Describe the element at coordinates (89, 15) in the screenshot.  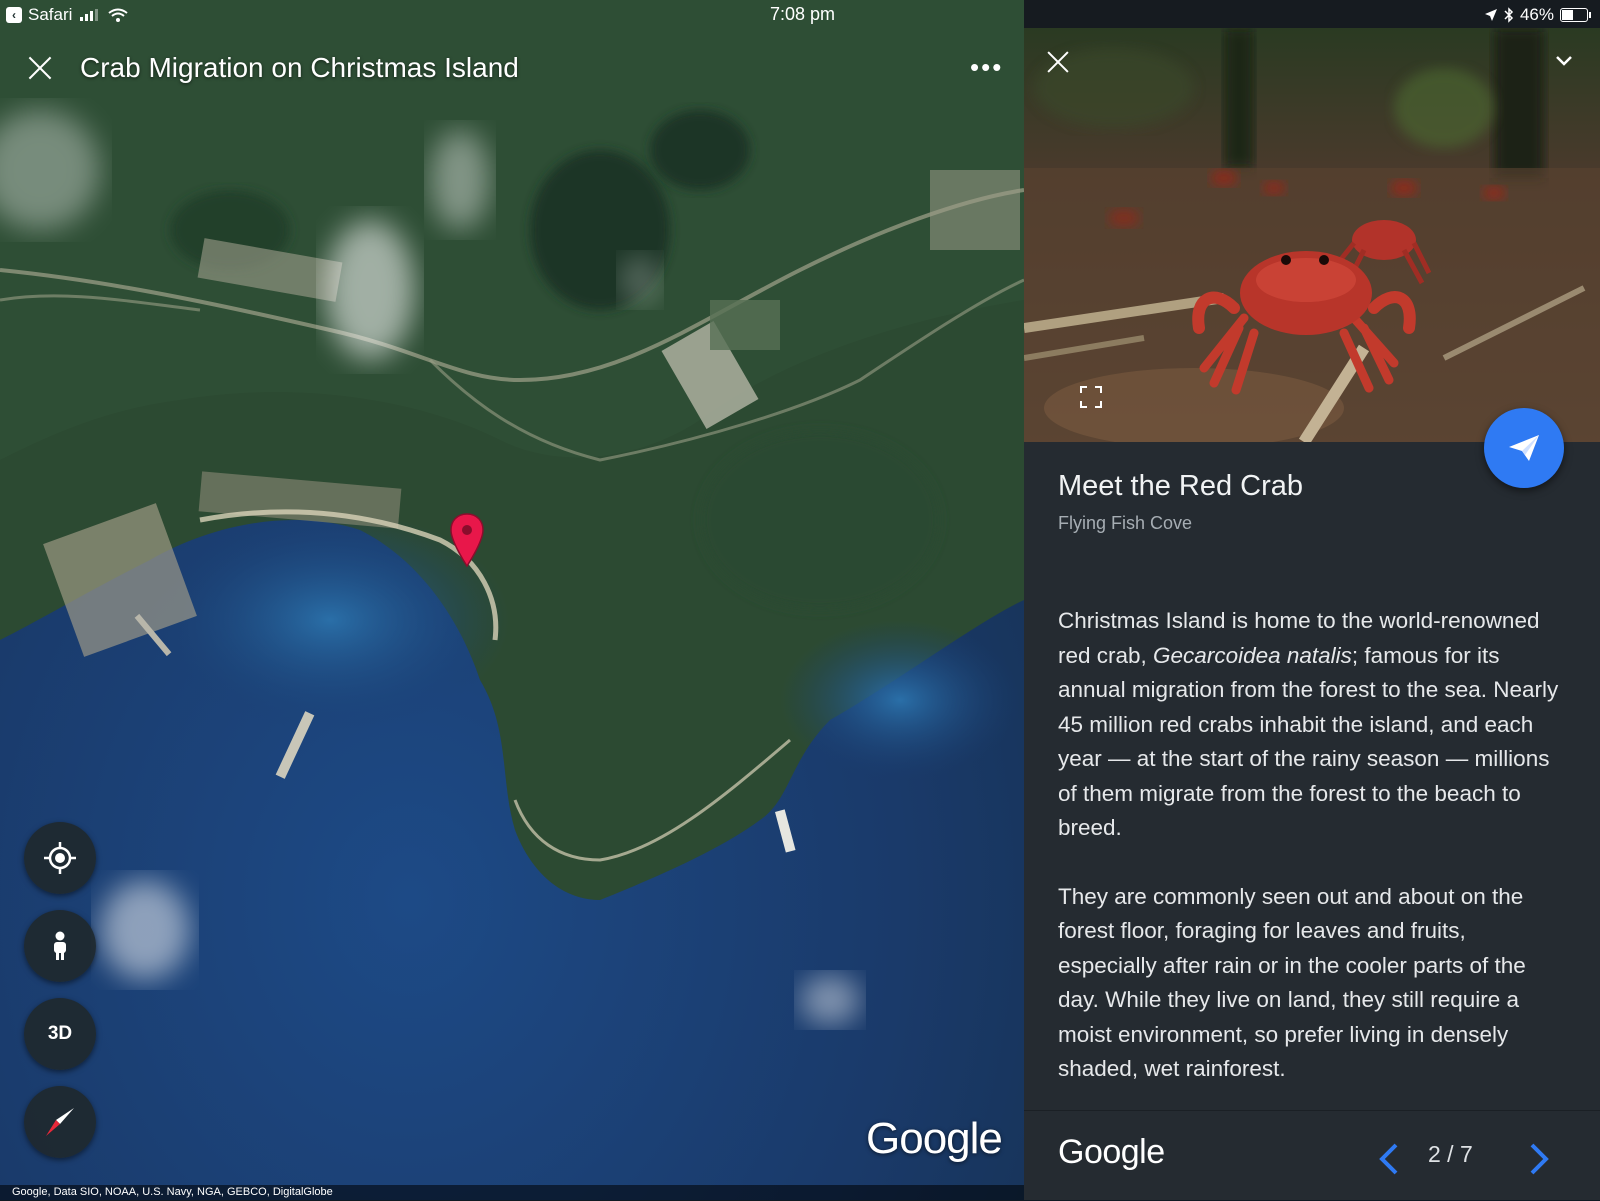
I see `signal-icon` at that location.